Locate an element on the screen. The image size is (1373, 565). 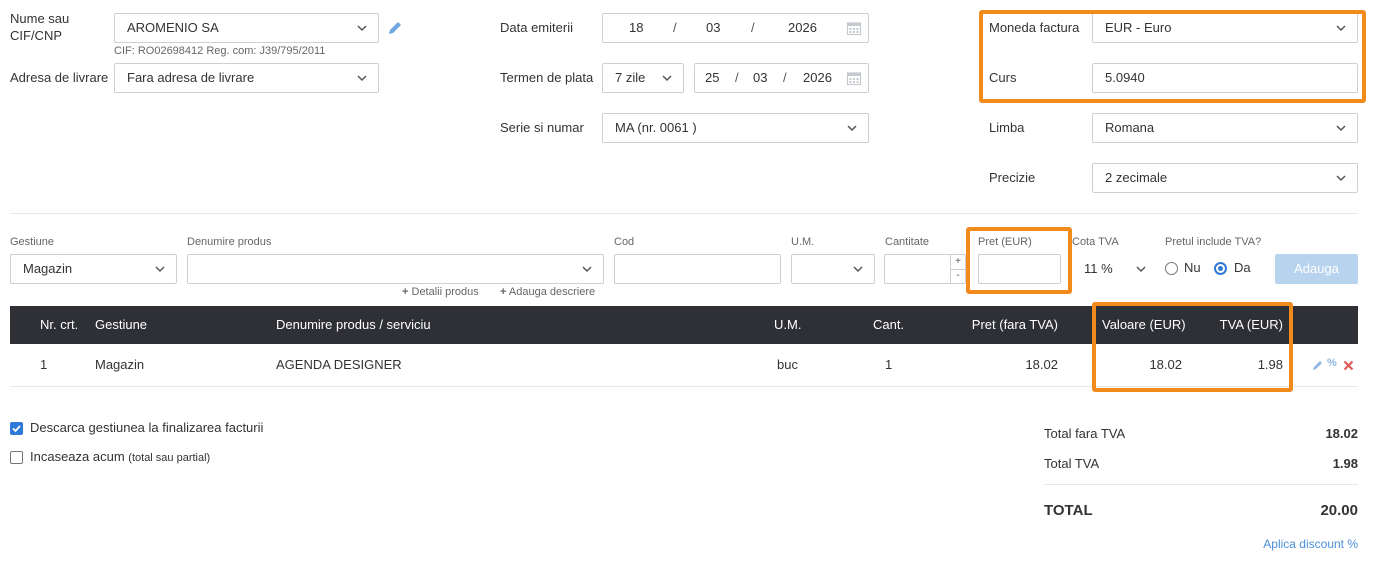
price-includes-vat-label: Pretul include TVA? is located at coordinates (1213, 242).